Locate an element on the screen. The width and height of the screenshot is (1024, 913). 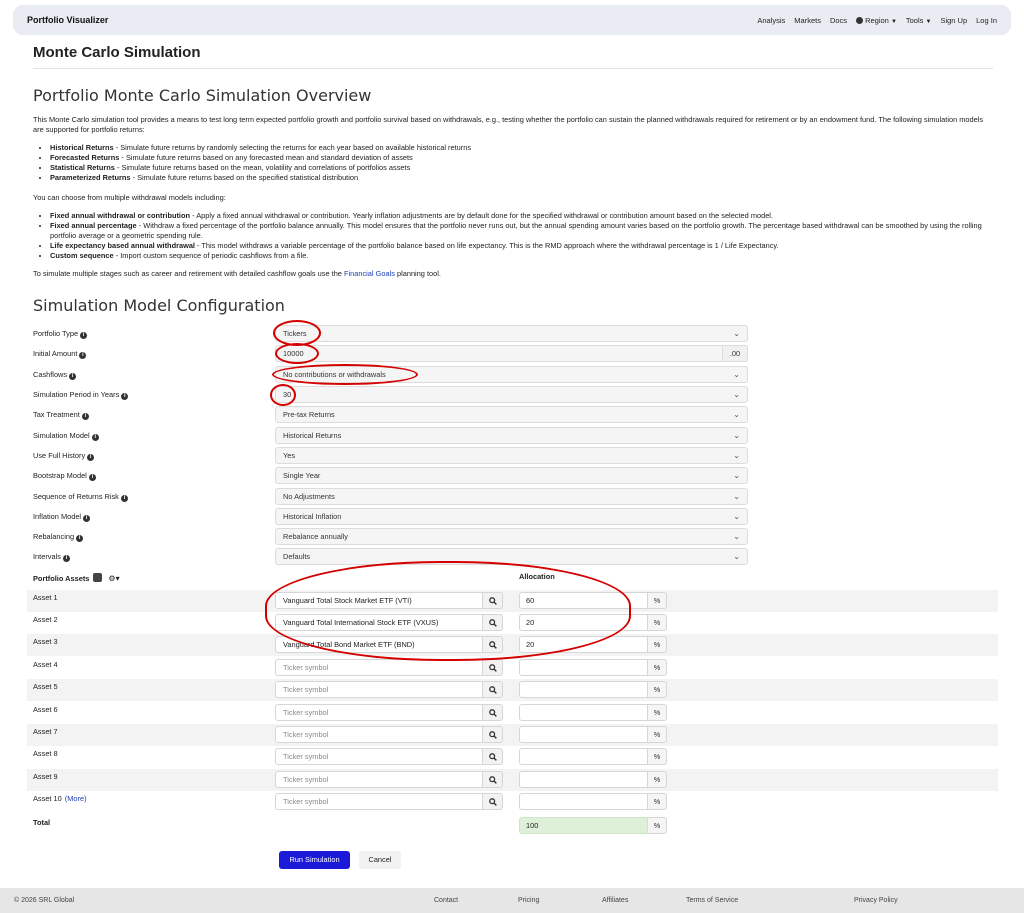
portfolio-type-select: Tickers ⌄ is located at coordinates (511, 333).